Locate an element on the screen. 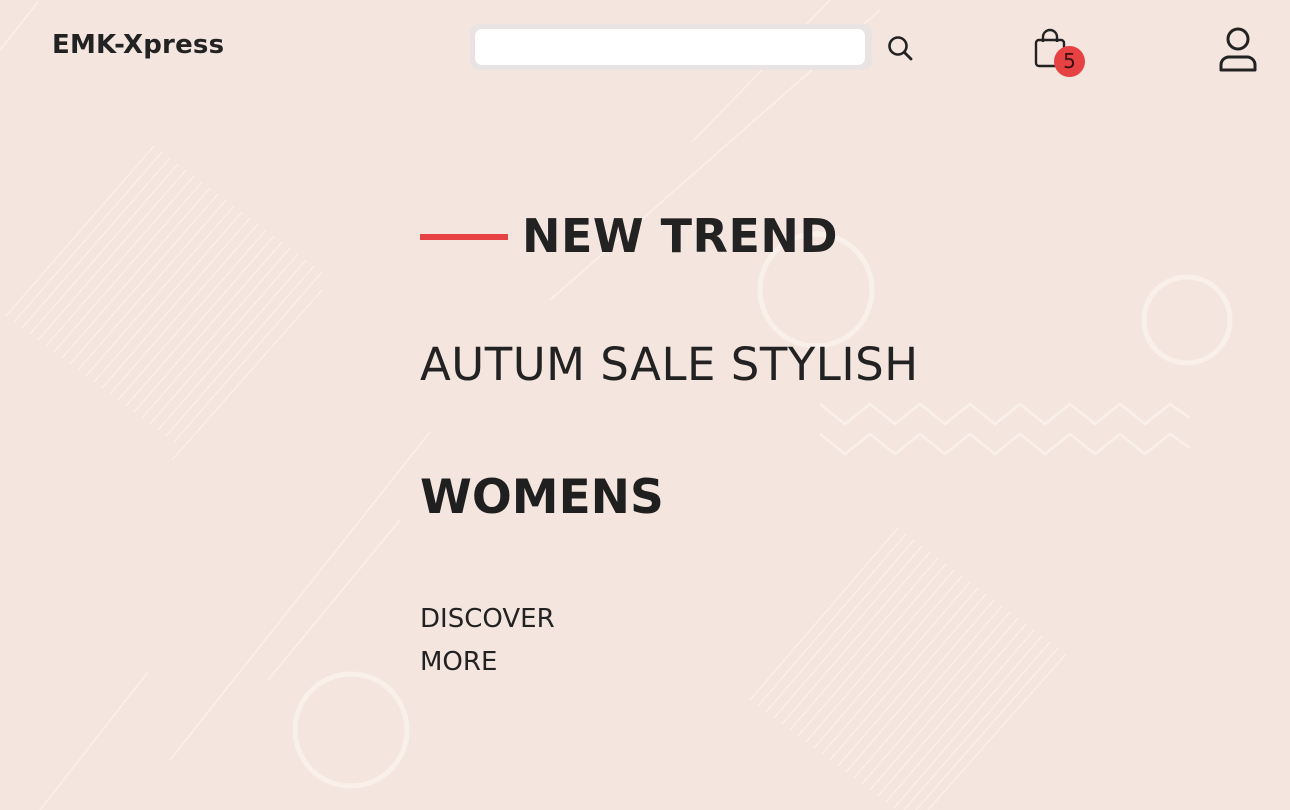 The height and width of the screenshot is (810, 1290). search-bar is located at coordinates (671, 47).